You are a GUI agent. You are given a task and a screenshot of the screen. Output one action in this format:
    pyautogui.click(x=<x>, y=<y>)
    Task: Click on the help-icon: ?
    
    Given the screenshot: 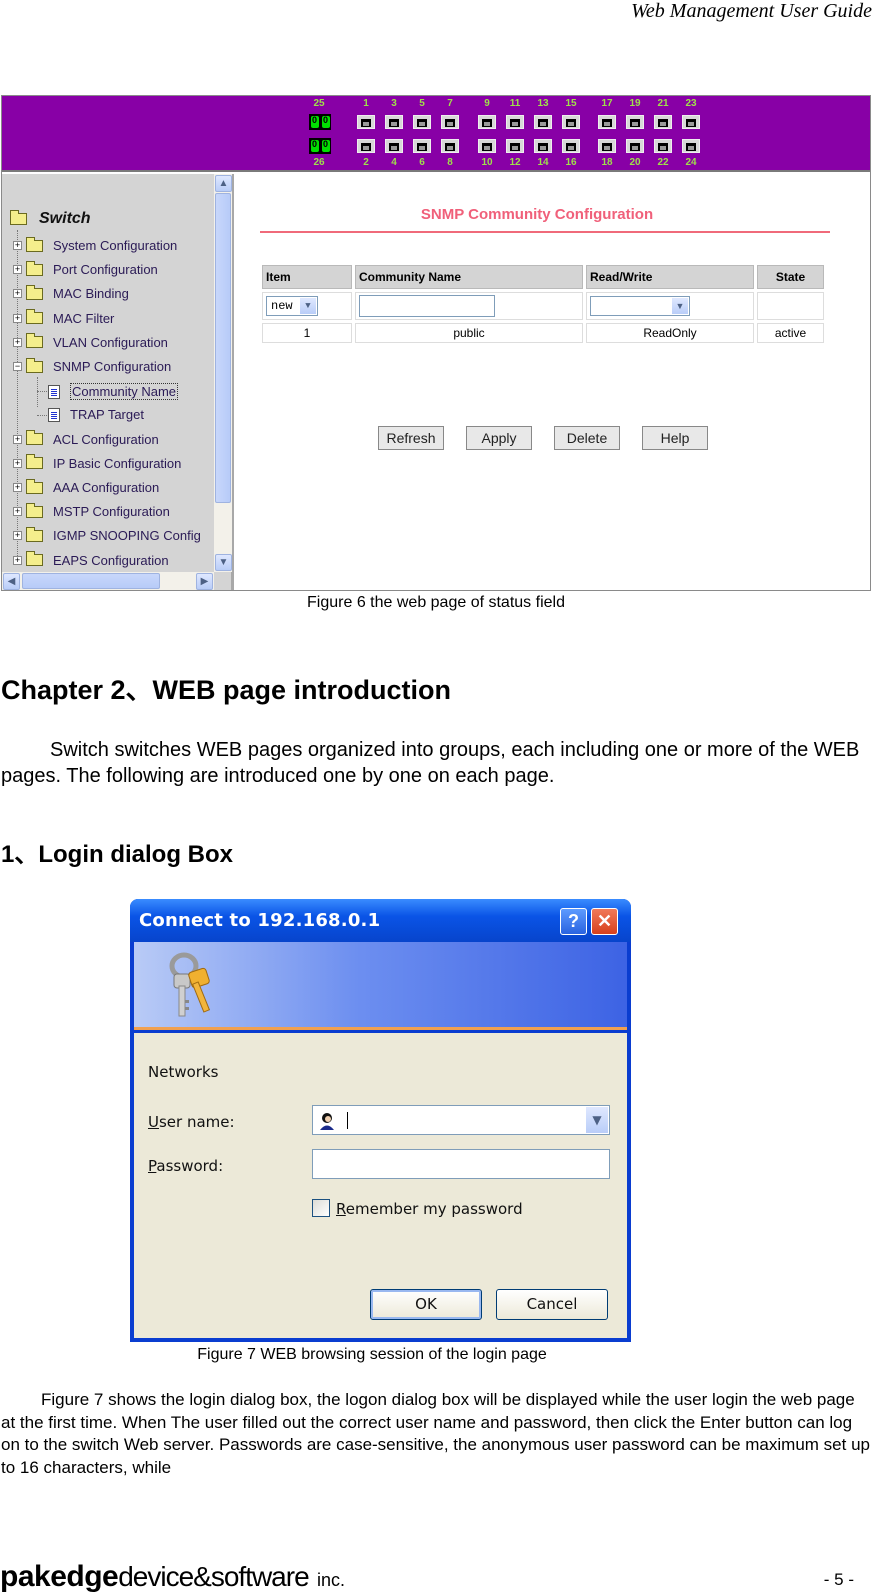 What is the action you would take?
    pyautogui.click(x=573, y=921)
    